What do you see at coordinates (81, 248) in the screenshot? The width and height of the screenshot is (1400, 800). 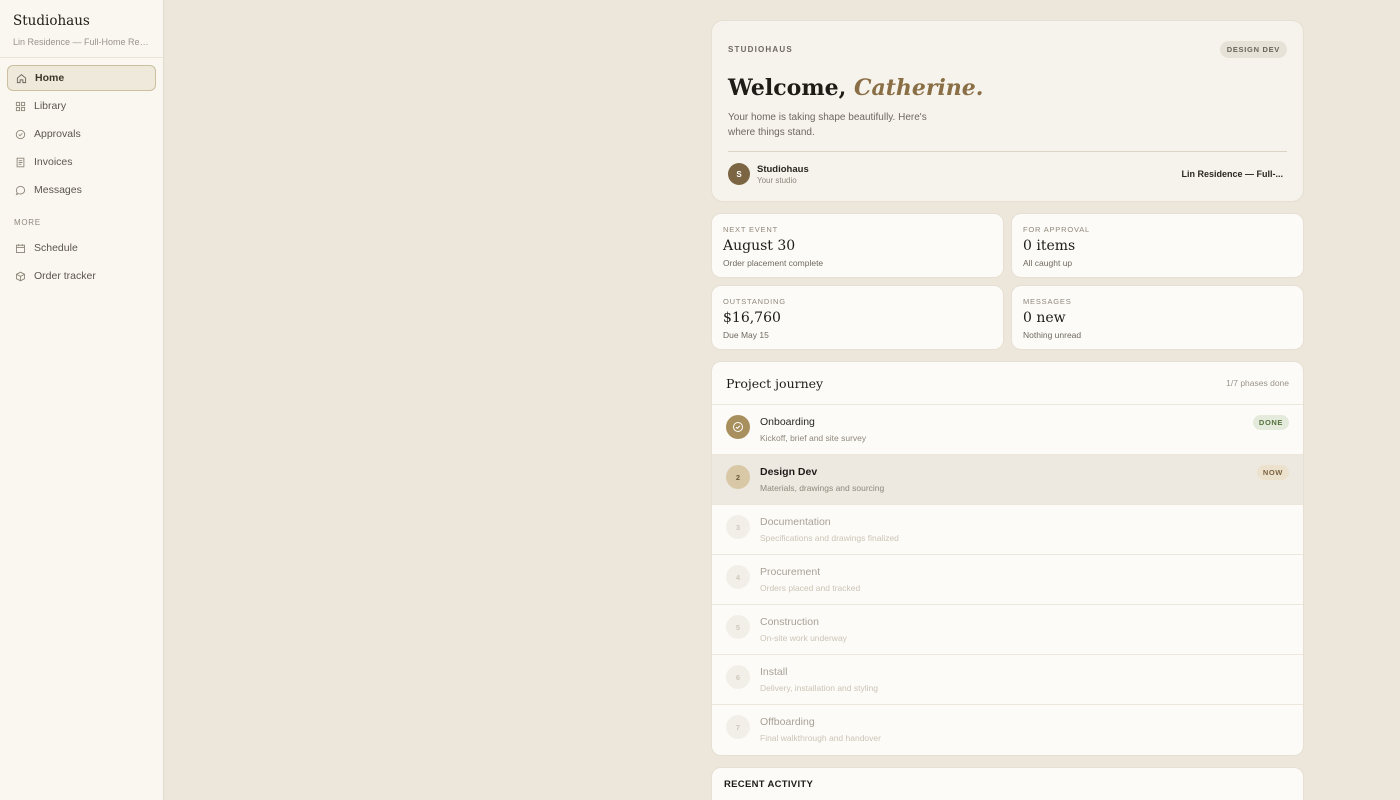 I see `sidebar-item-schedule: Schedule` at bounding box center [81, 248].